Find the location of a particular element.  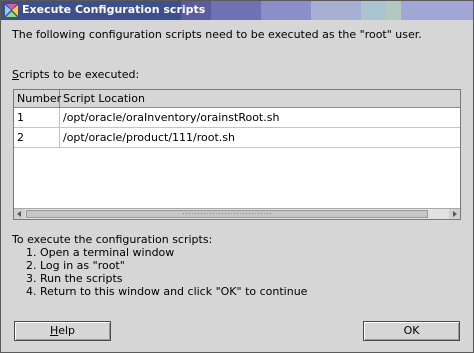

scripts-label-rest: cripts to be executed: is located at coordinates (79, 74).